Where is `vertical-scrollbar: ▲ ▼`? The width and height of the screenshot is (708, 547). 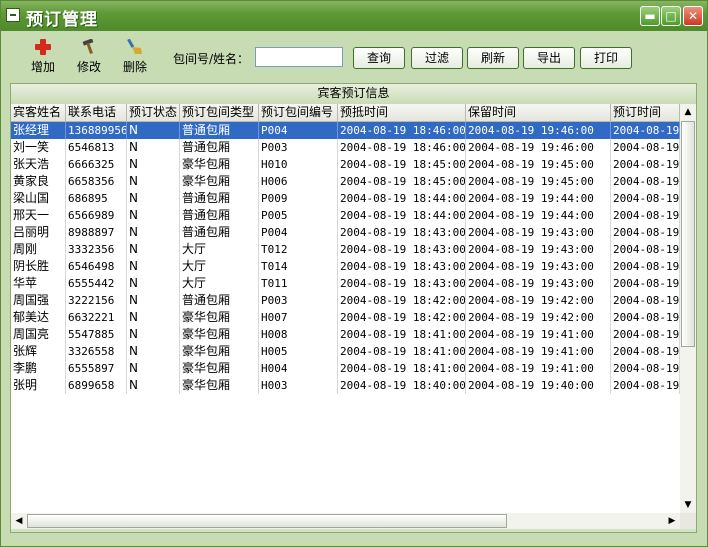 vertical-scrollbar: ▲ ▼ is located at coordinates (688, 308).